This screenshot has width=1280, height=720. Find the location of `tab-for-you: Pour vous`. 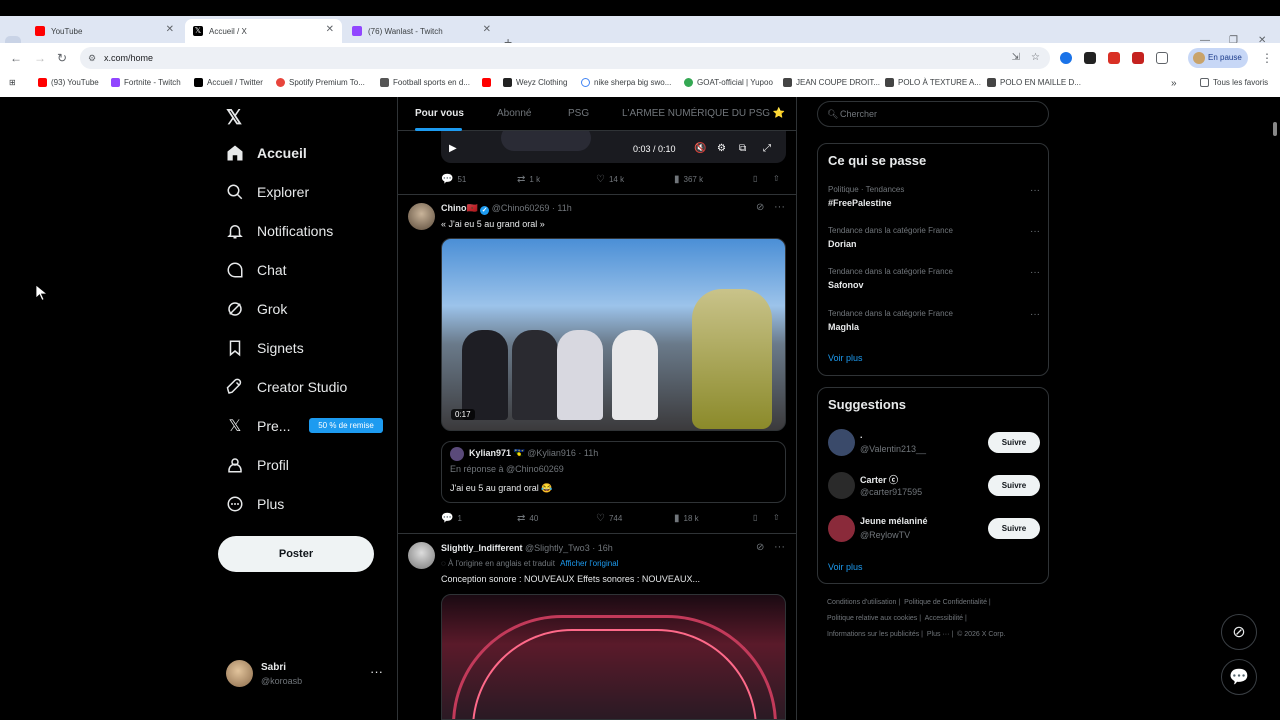

tab-for-you: Pour vous is located at coordinates (439, 113).